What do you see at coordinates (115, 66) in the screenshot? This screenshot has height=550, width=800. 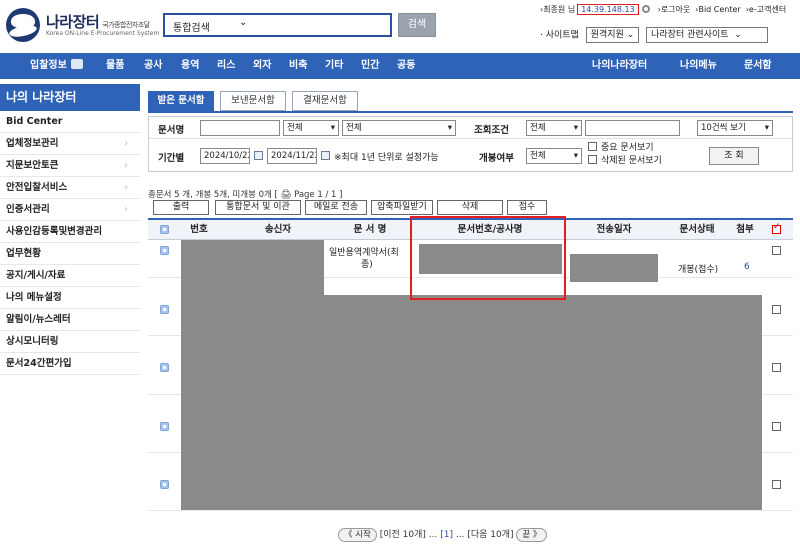 I see `nav-goods: 물품` at bounding box center [115, 66].